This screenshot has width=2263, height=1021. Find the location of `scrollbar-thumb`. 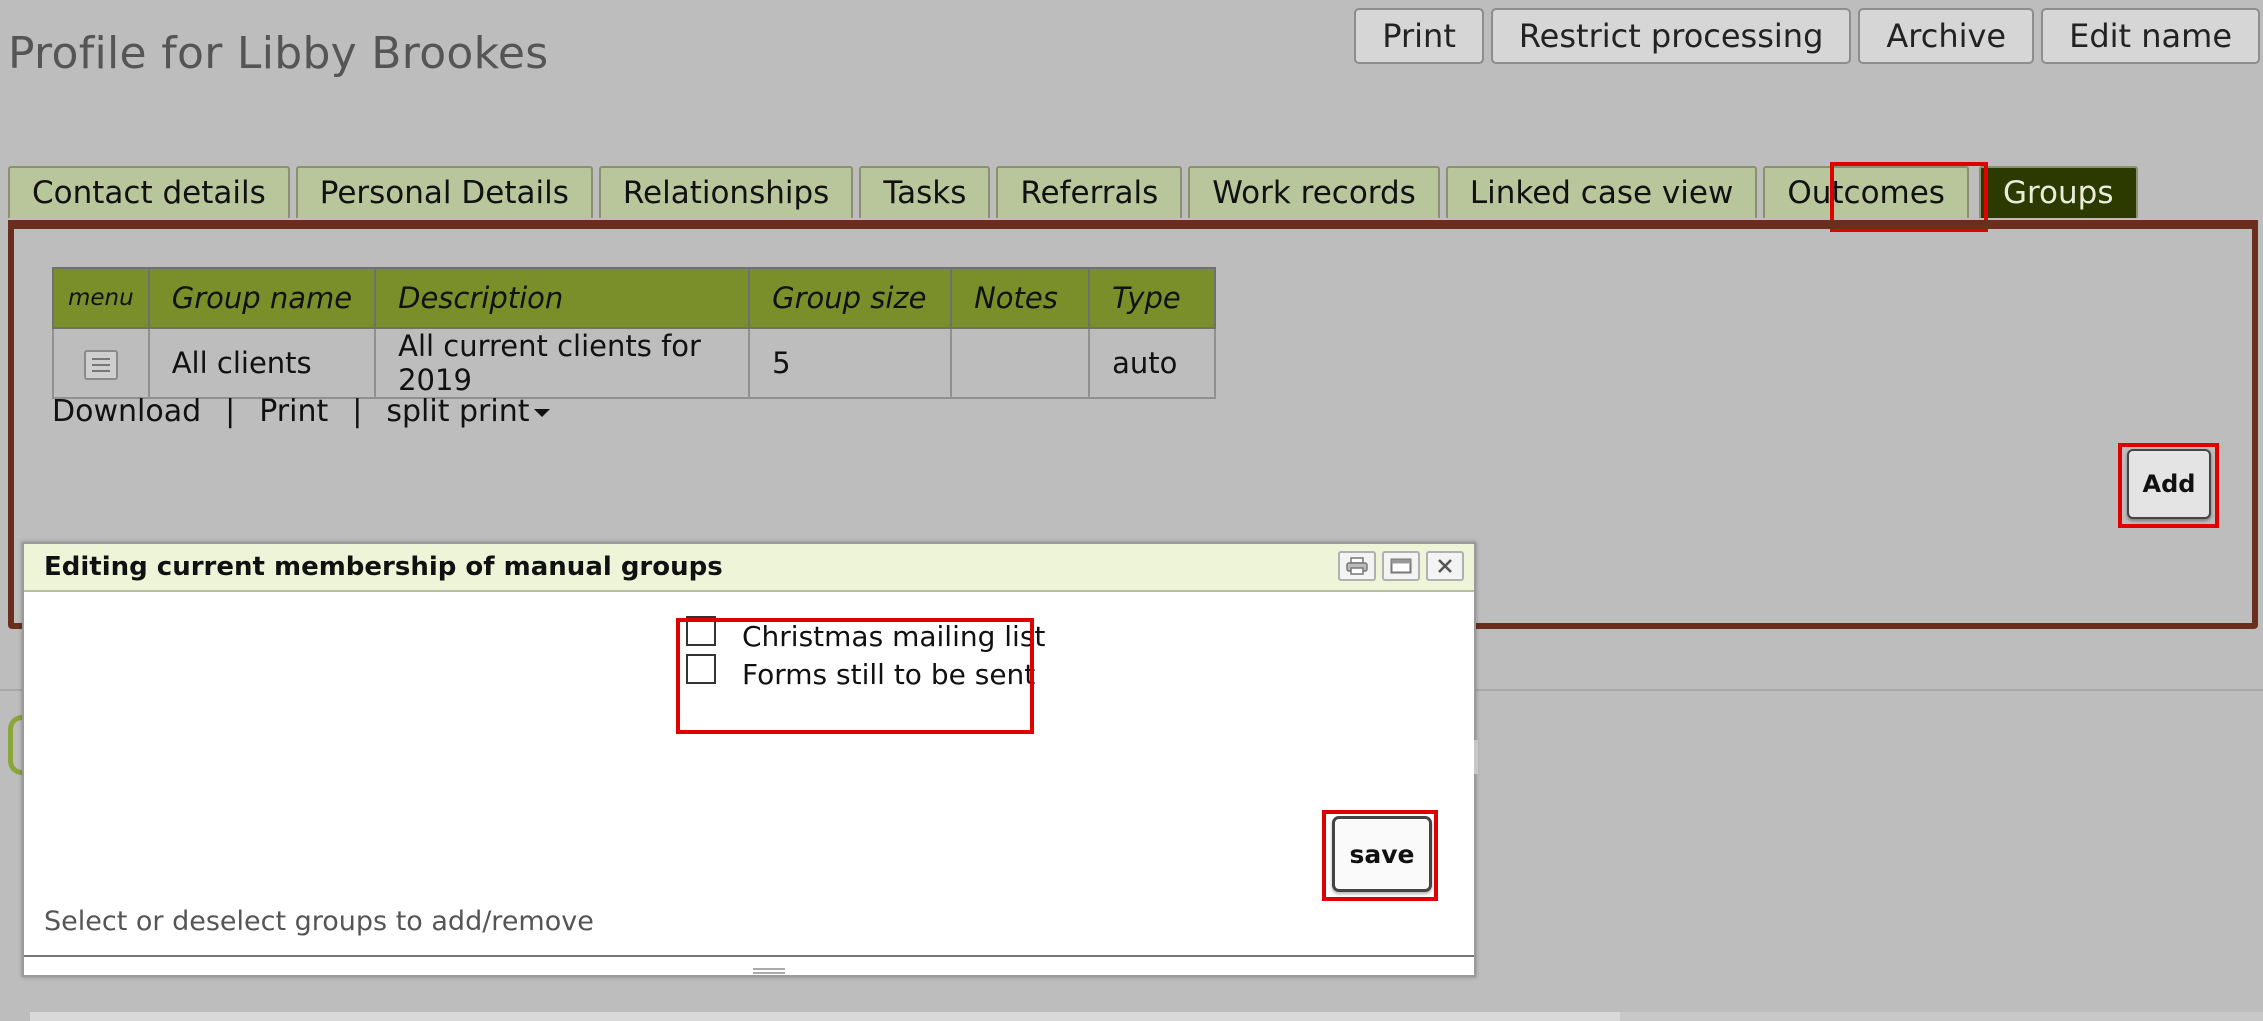

scrollbar-thumb is located at coordinates (825, 1016).